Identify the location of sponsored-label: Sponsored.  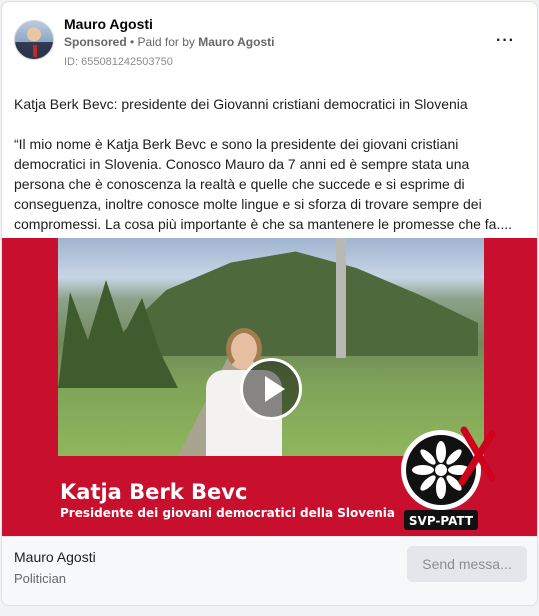
(95, 42).